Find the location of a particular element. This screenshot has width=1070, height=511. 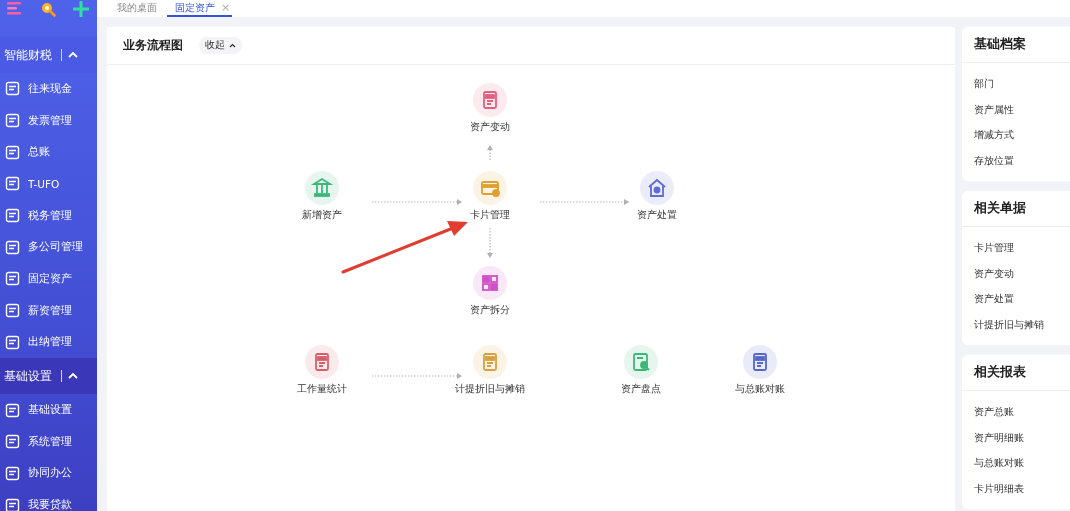

link-item: 资产明细账 is located at coordinates (1022, 437).